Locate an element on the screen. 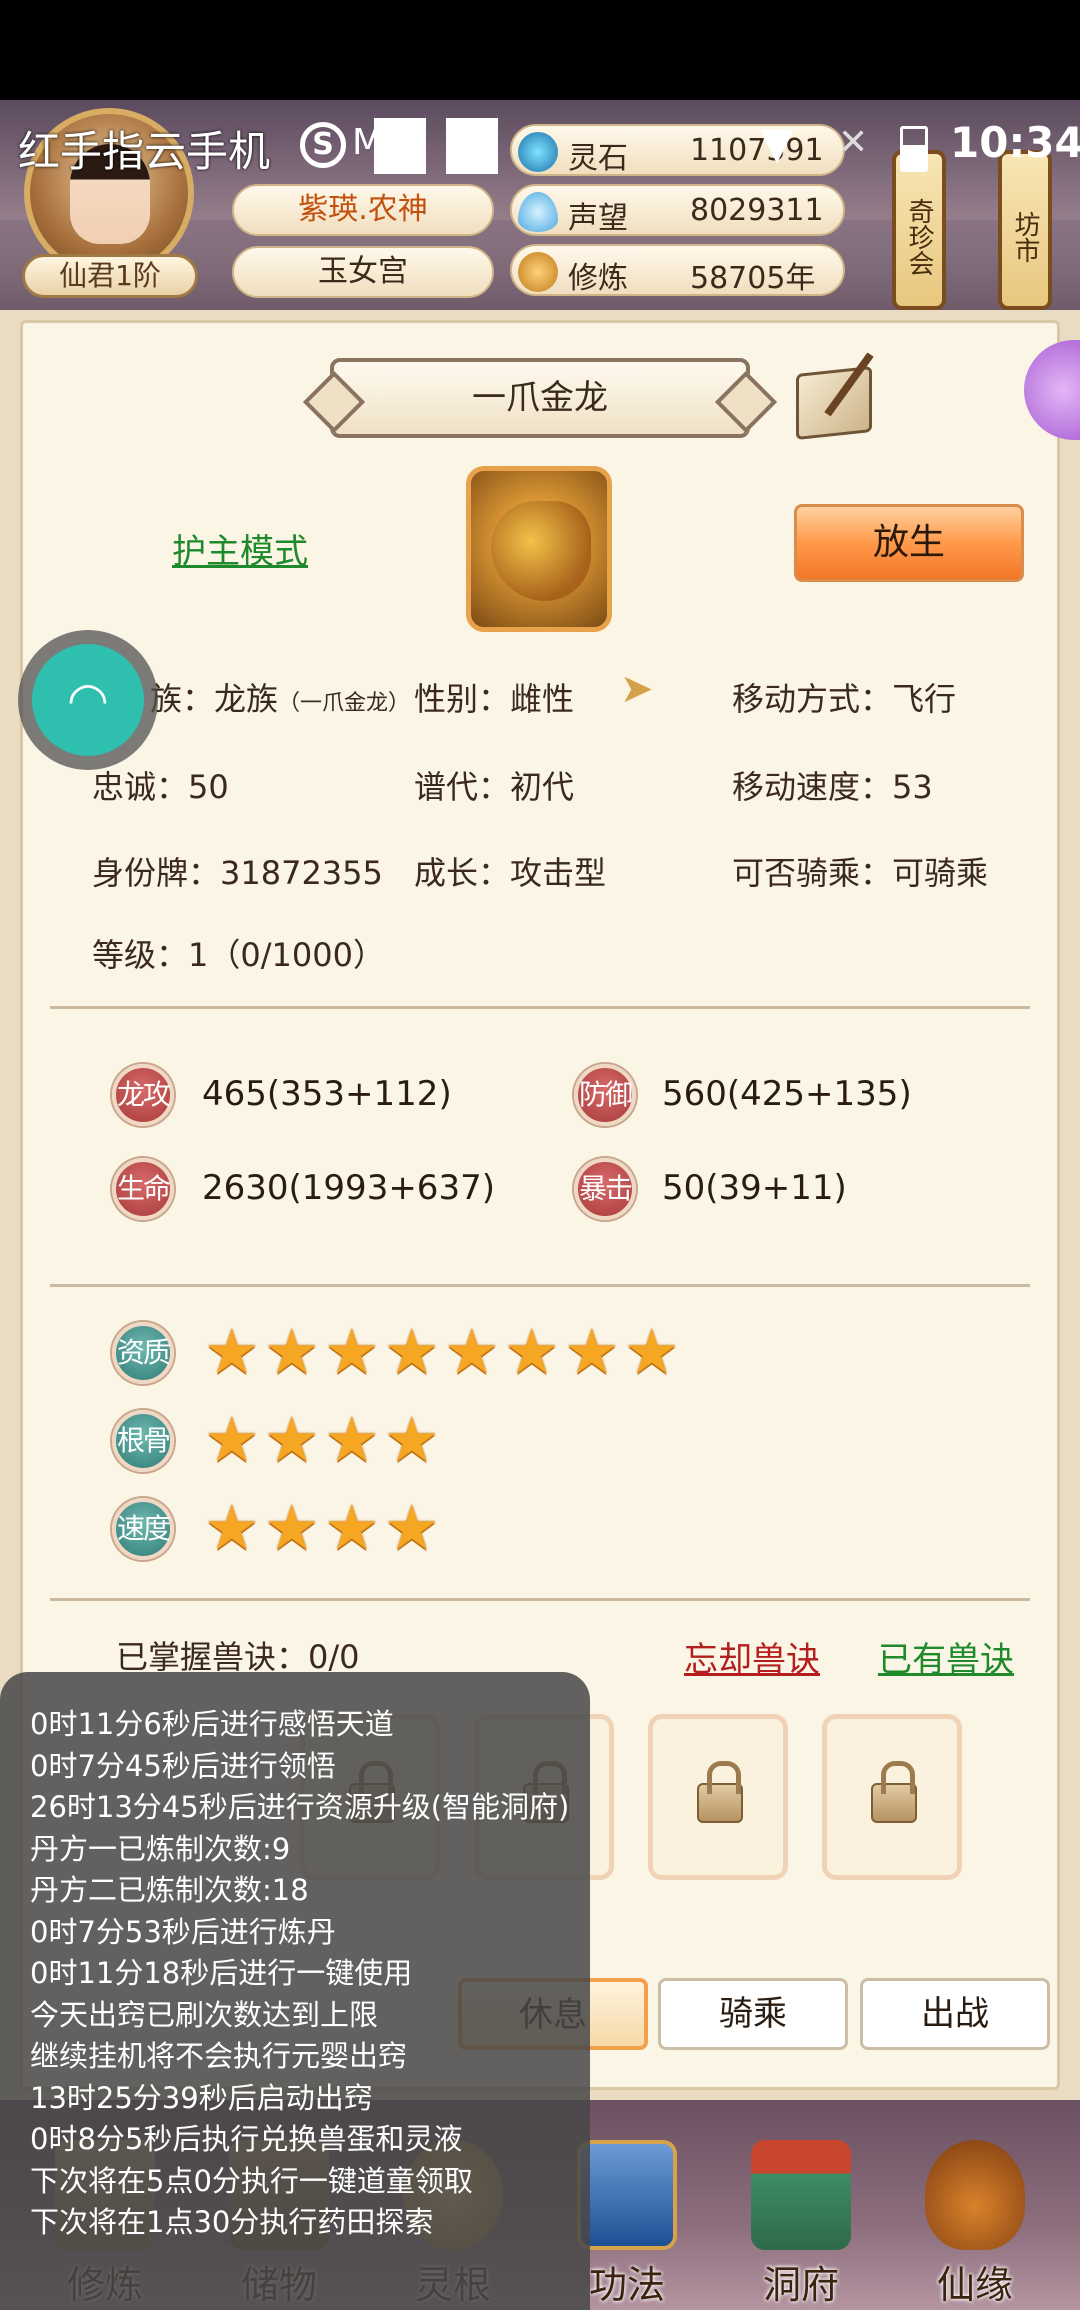 This screenshot has width=1080, height=2310. crit-value: 50(39+11) is located at coordinates (754, 1188).